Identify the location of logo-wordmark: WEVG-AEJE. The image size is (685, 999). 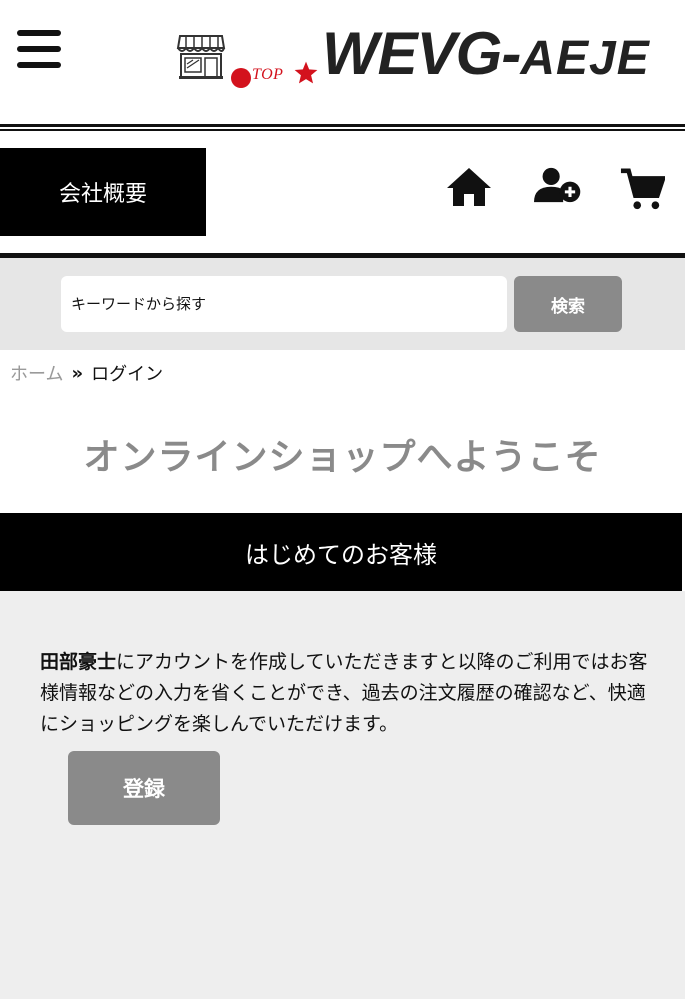
(486, 56).